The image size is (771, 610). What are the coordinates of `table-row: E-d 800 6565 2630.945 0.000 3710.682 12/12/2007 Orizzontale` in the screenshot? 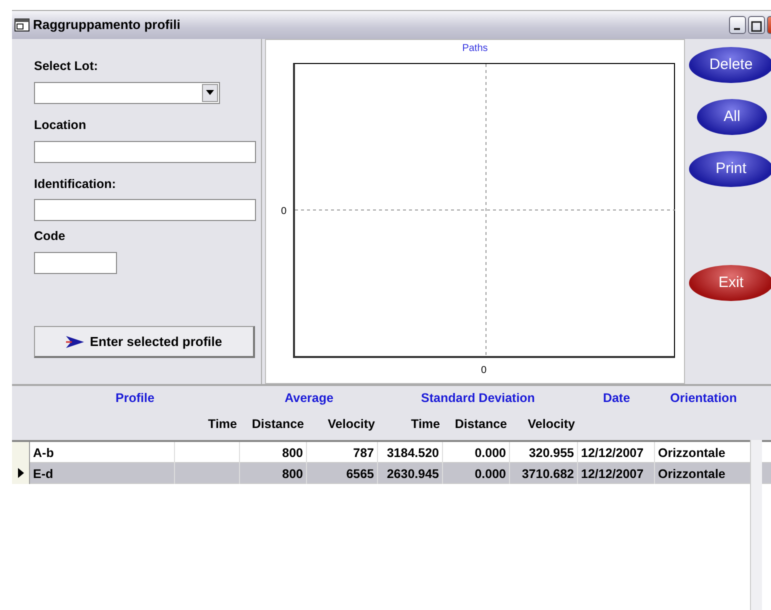 It's located at (391, 473).